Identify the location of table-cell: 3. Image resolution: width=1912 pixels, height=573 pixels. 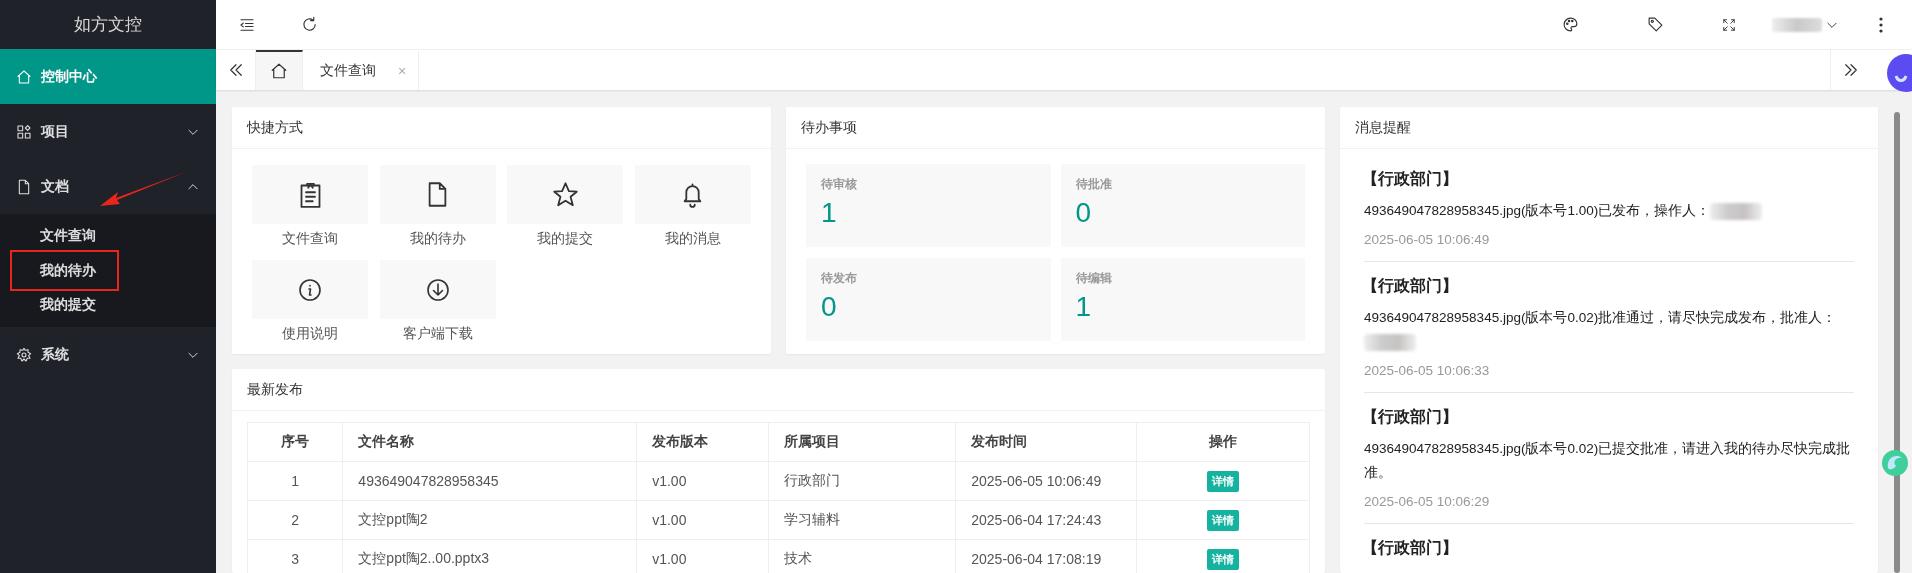
(295, 556).